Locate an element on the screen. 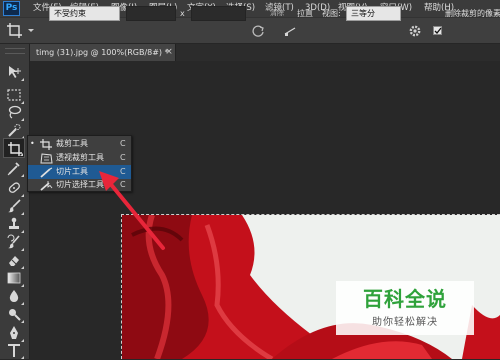 The image size is (500, 360). flyout-item-label: 裁剪工具 is located at coordinates (72, 143).